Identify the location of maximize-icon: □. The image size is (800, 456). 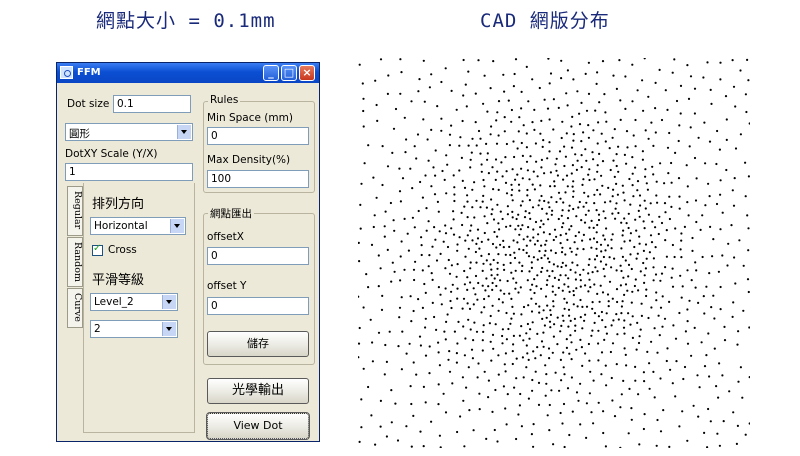
(289, 73).